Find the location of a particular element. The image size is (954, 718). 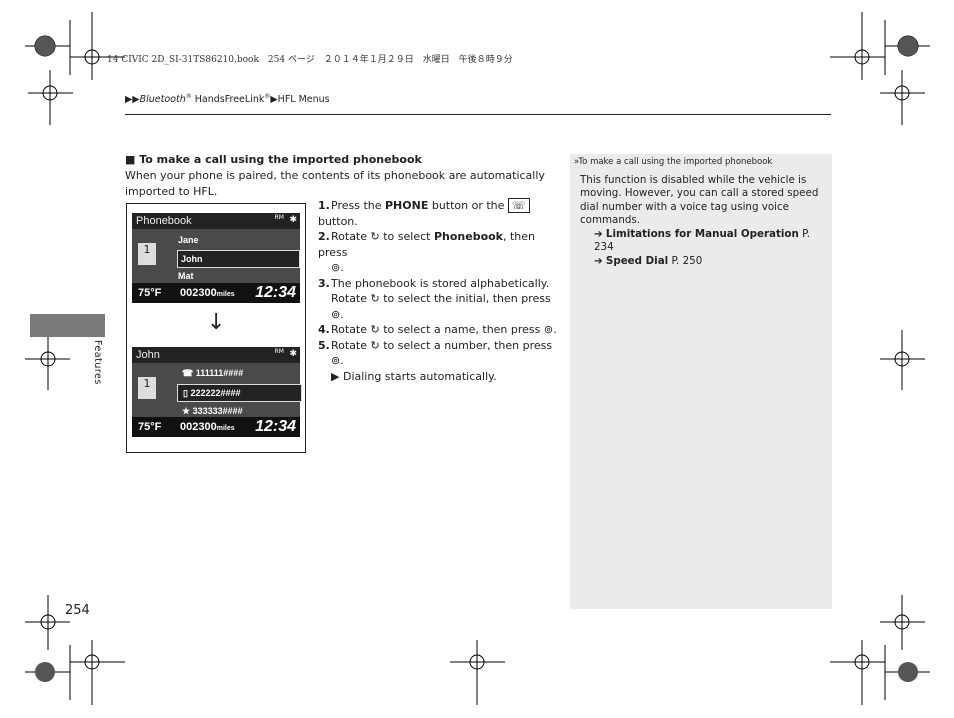

phone-button-icon: ☏ is located at coordinates (518, 205).